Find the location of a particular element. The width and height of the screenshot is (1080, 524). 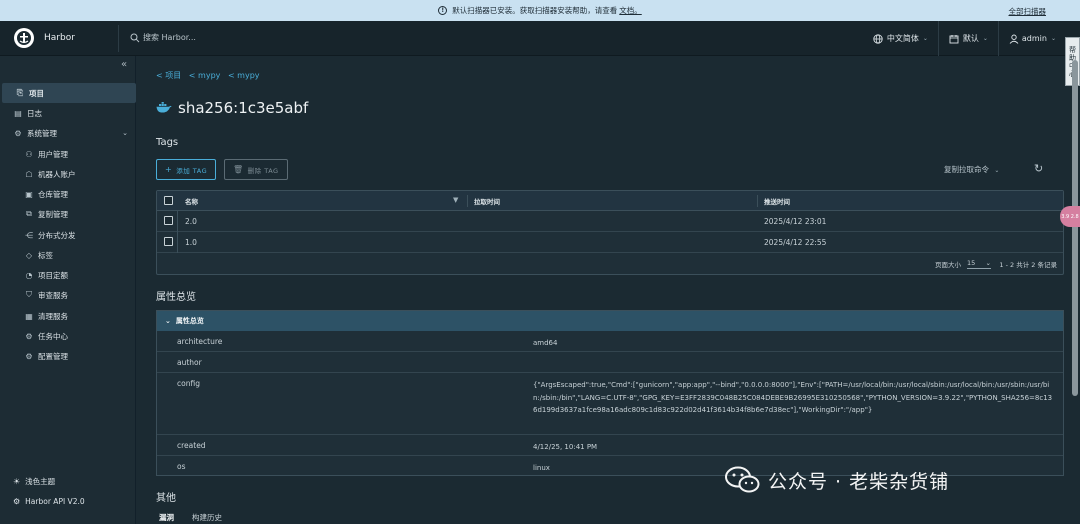

property-value: amd64 is located at coordinates (545, 343).